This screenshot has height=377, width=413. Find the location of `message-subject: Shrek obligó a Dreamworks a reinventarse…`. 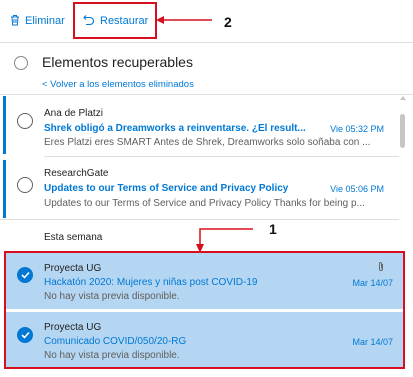

message-subject: Shrek obligó a Dreamworks a reinventarse… is located at coordinates (175, 128).